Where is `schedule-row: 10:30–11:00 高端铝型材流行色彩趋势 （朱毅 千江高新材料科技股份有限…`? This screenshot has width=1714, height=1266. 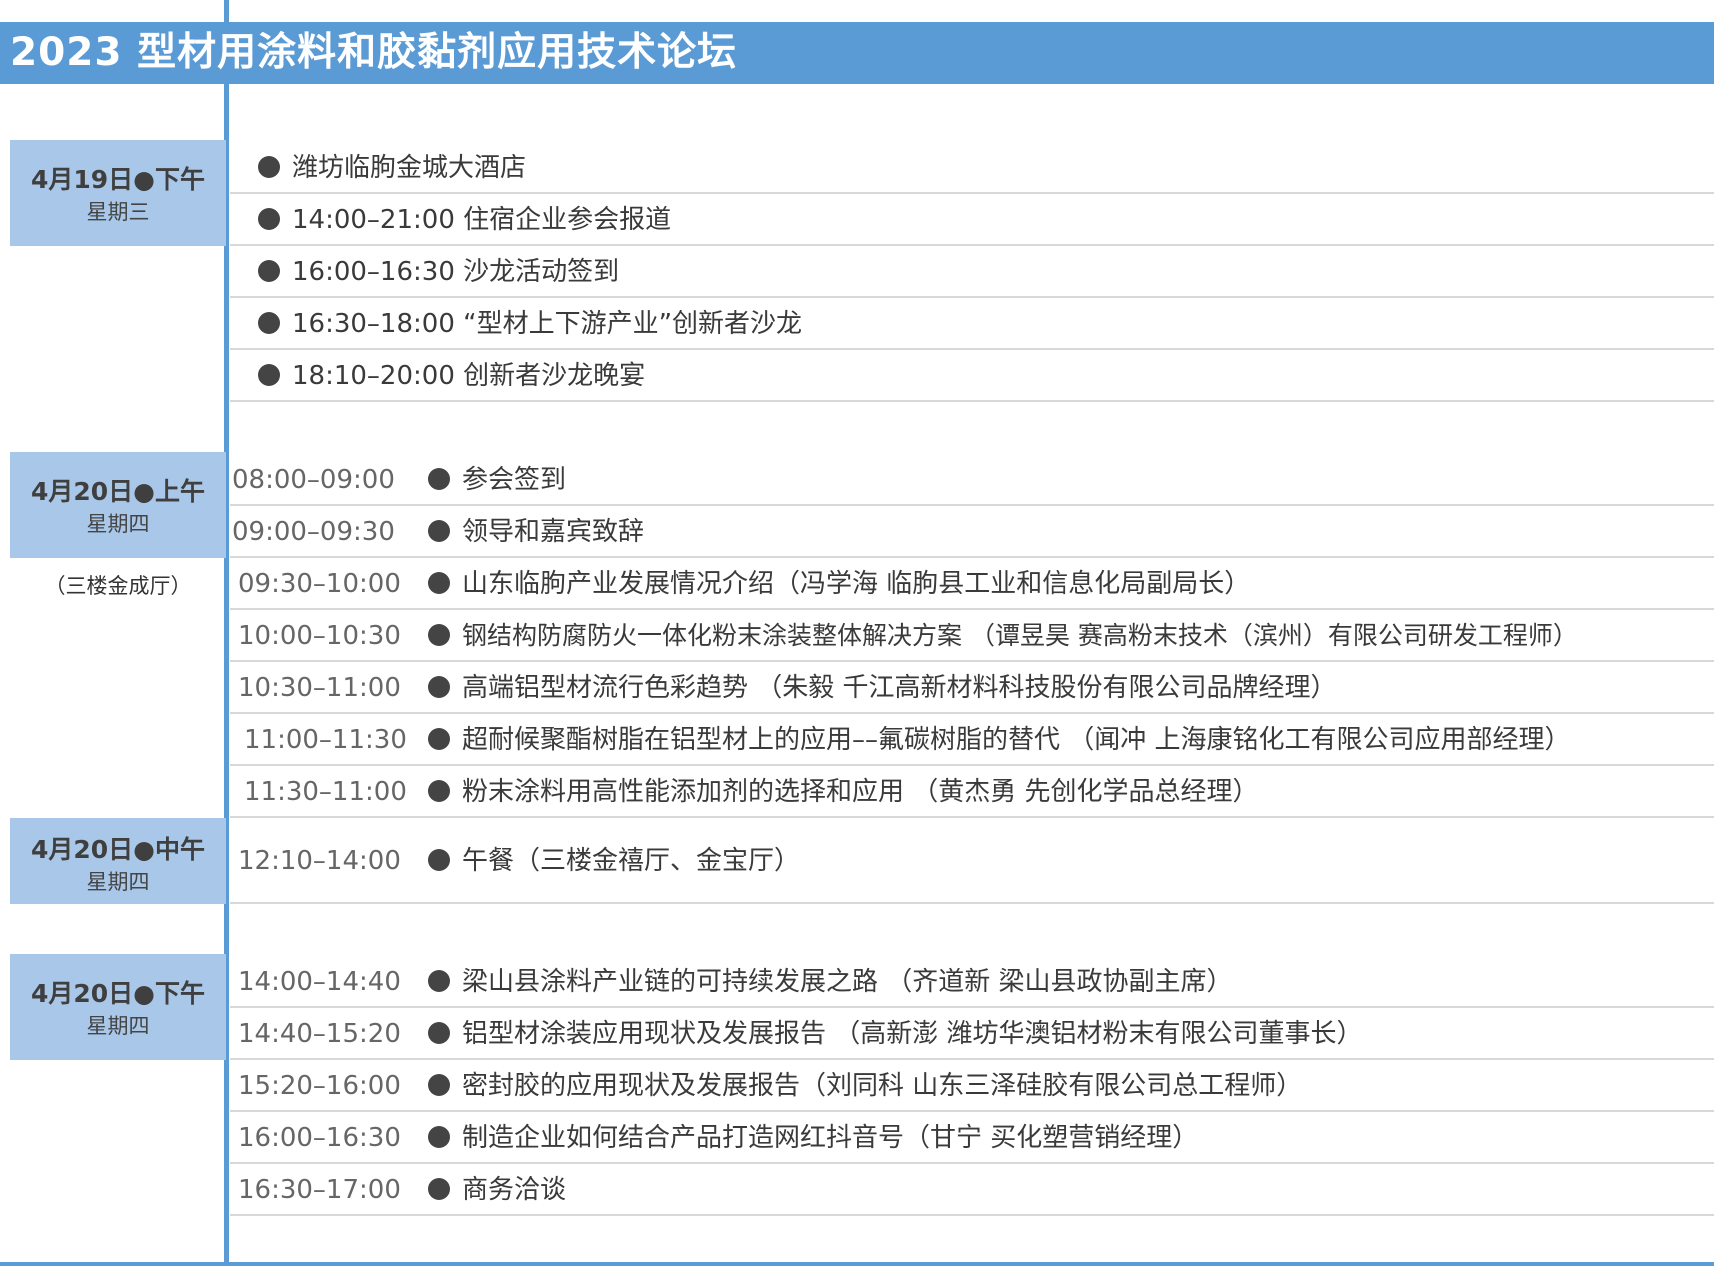
schedule-row: 10:30–11:00 高端铝型材流行色彩趋势 （朱毅 千江高新材料科技股份有限… is located at coordinates (972, 688).